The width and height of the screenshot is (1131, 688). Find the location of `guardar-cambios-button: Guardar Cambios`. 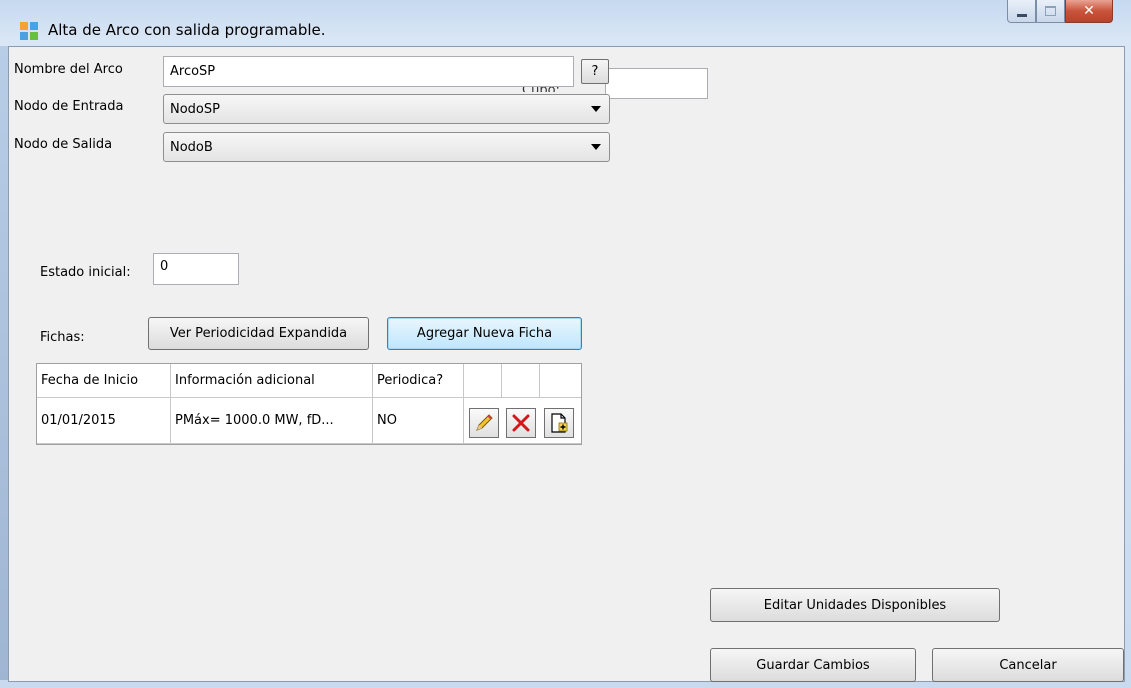

guardar-cambios-button: Guardar Cambios is located at coordinates (813, 665).